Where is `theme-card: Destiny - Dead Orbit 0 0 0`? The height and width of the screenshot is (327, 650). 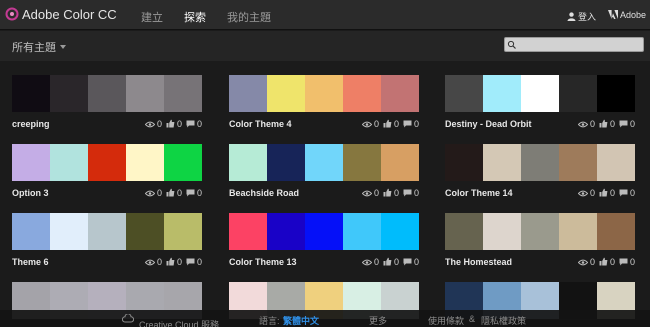 theme-card: Destiny - Dead Orbit 0 0 0 is located at coordinates (540, 106).